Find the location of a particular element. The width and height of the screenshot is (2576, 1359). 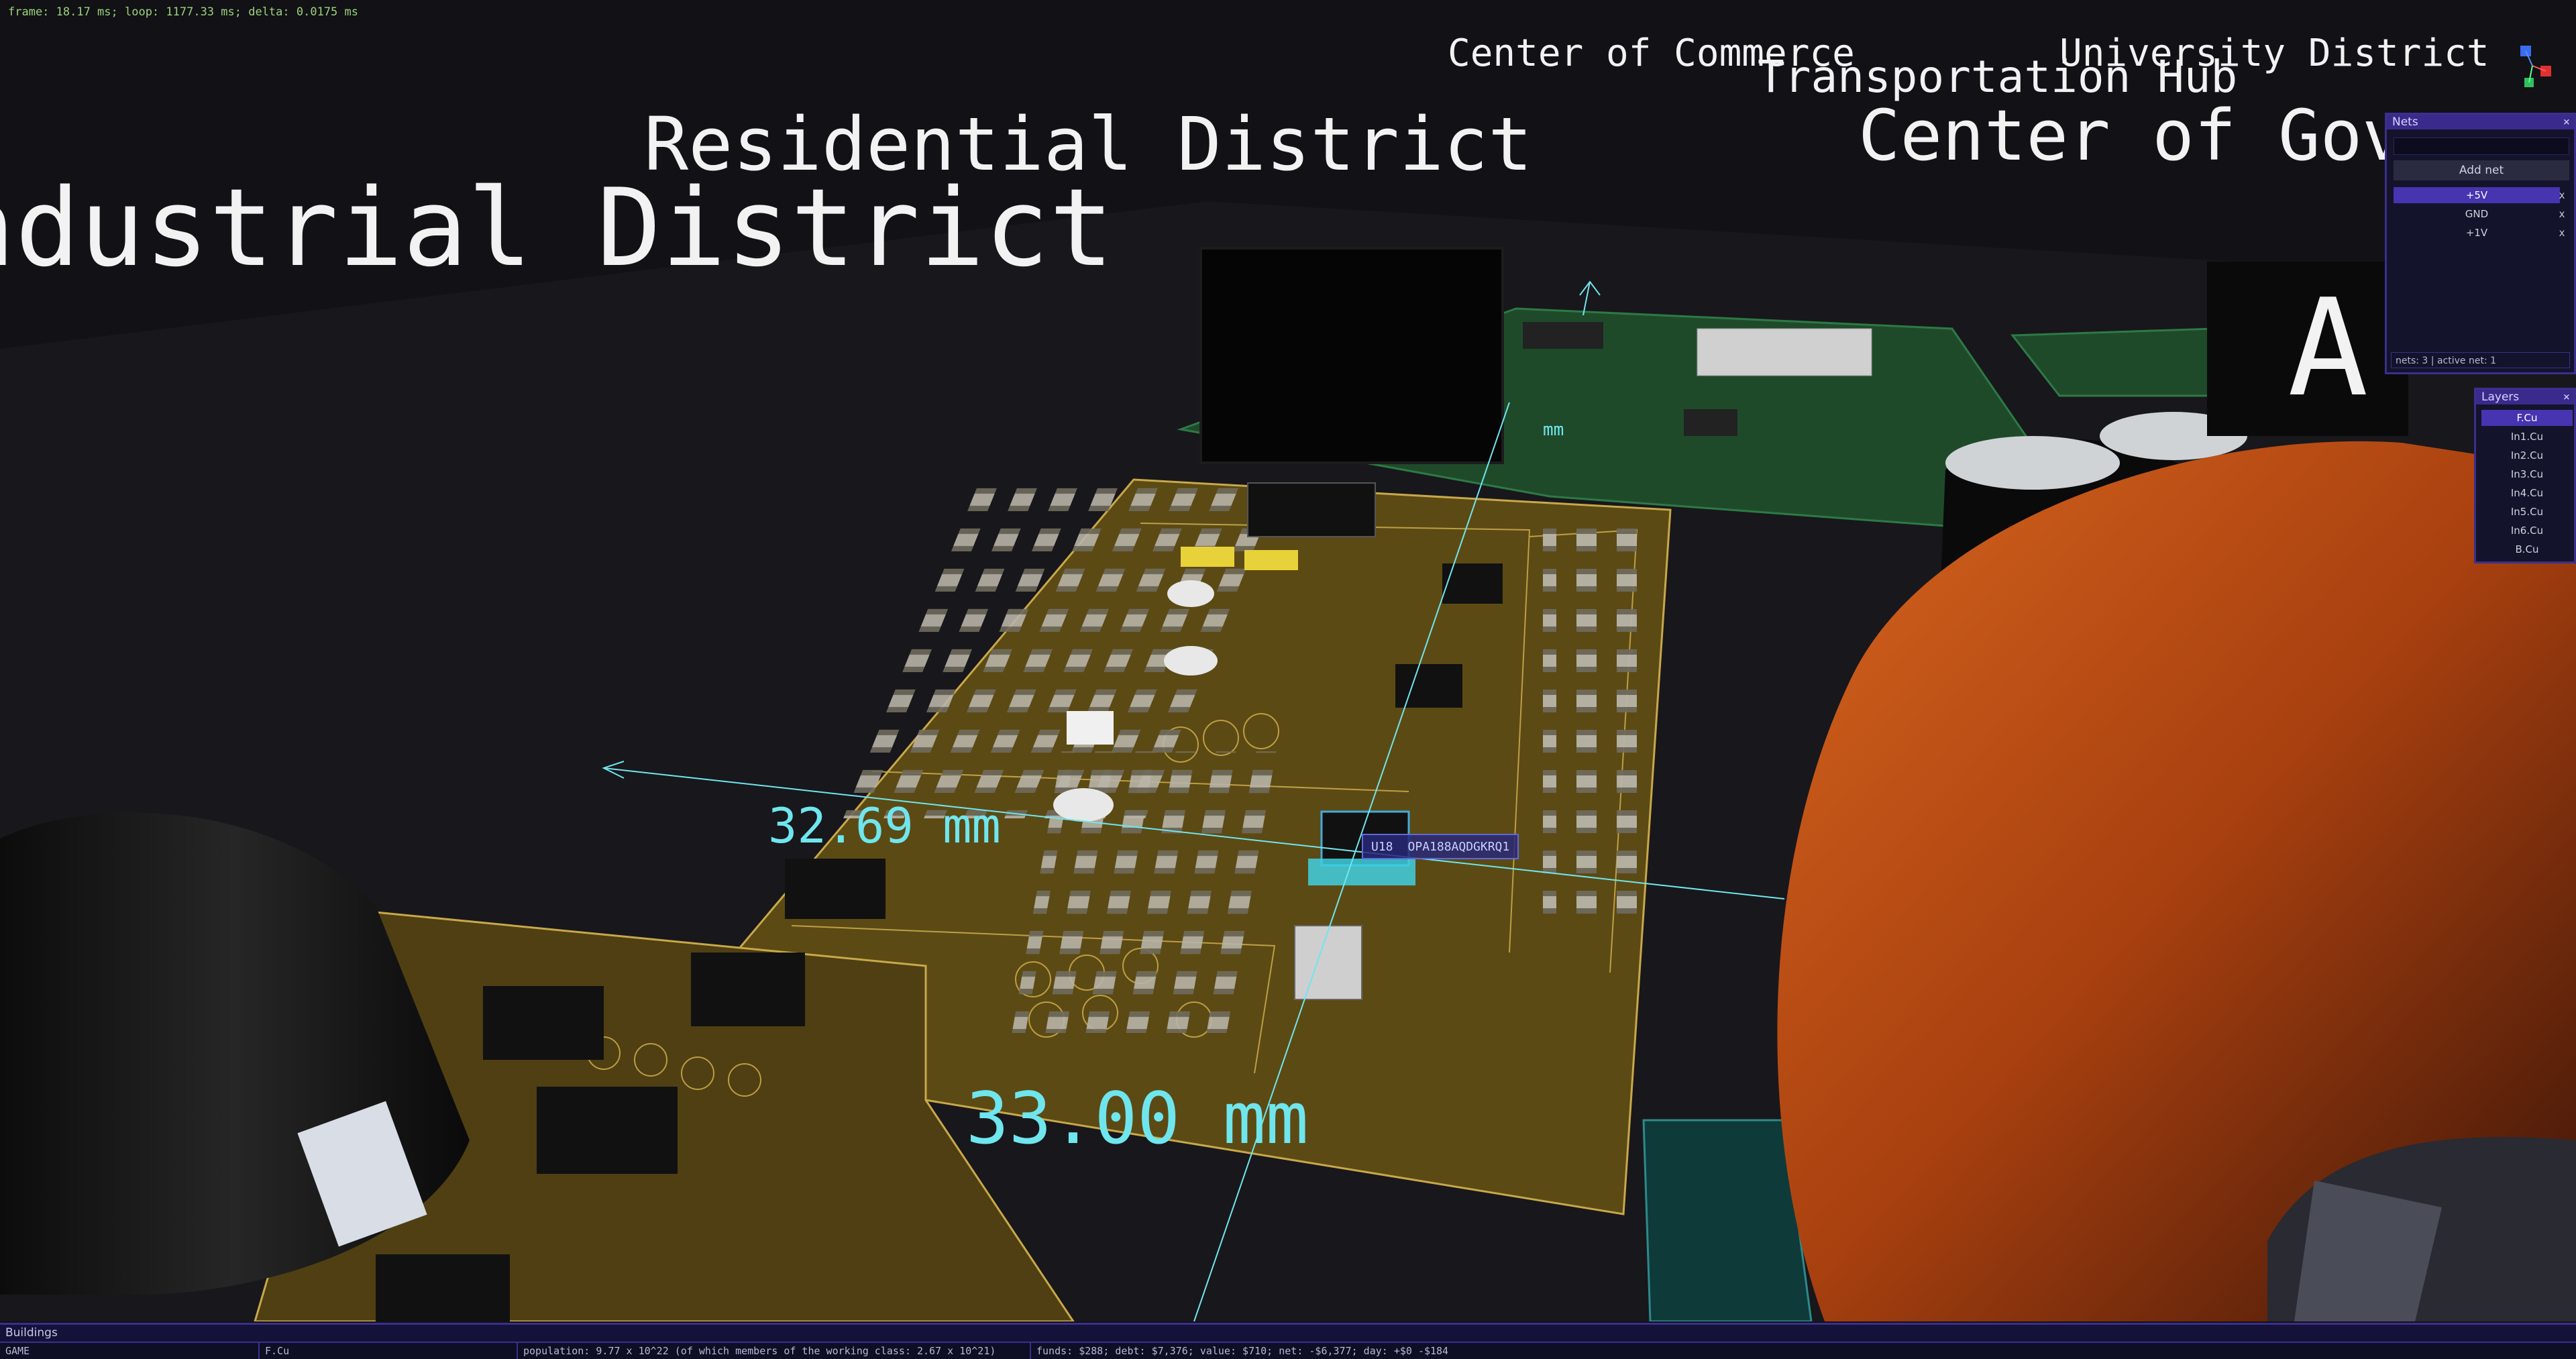

black-box-connector is located at coordinates (1351, 355).